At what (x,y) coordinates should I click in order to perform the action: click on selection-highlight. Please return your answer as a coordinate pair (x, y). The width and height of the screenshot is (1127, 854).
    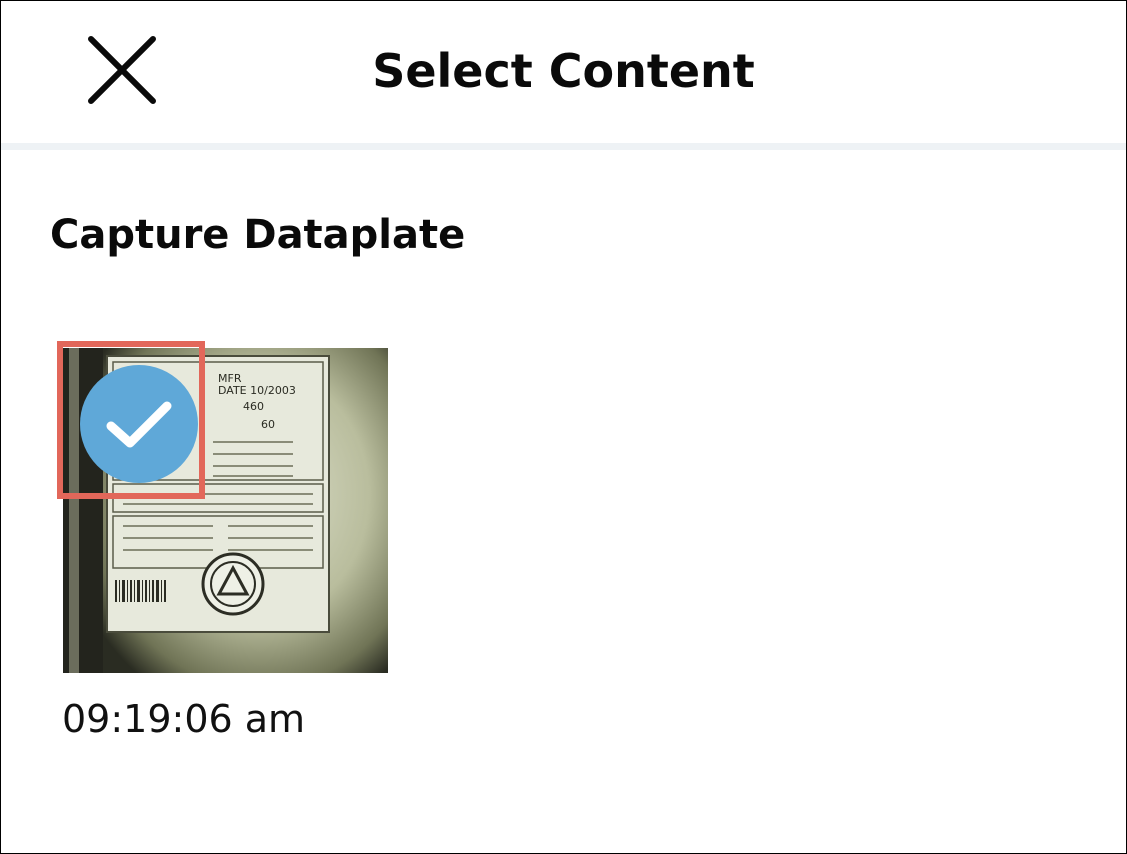
    Looking at the image, I should click on (131, 420).